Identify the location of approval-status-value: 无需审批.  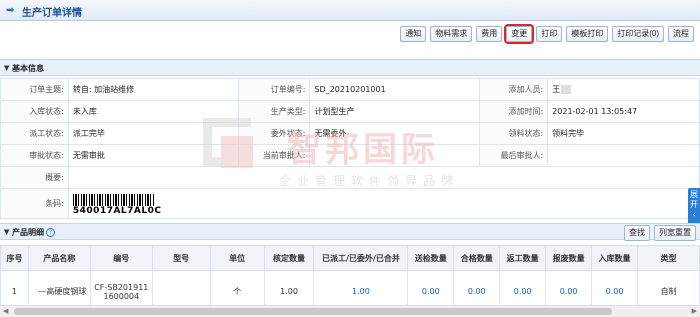
(153, 155).